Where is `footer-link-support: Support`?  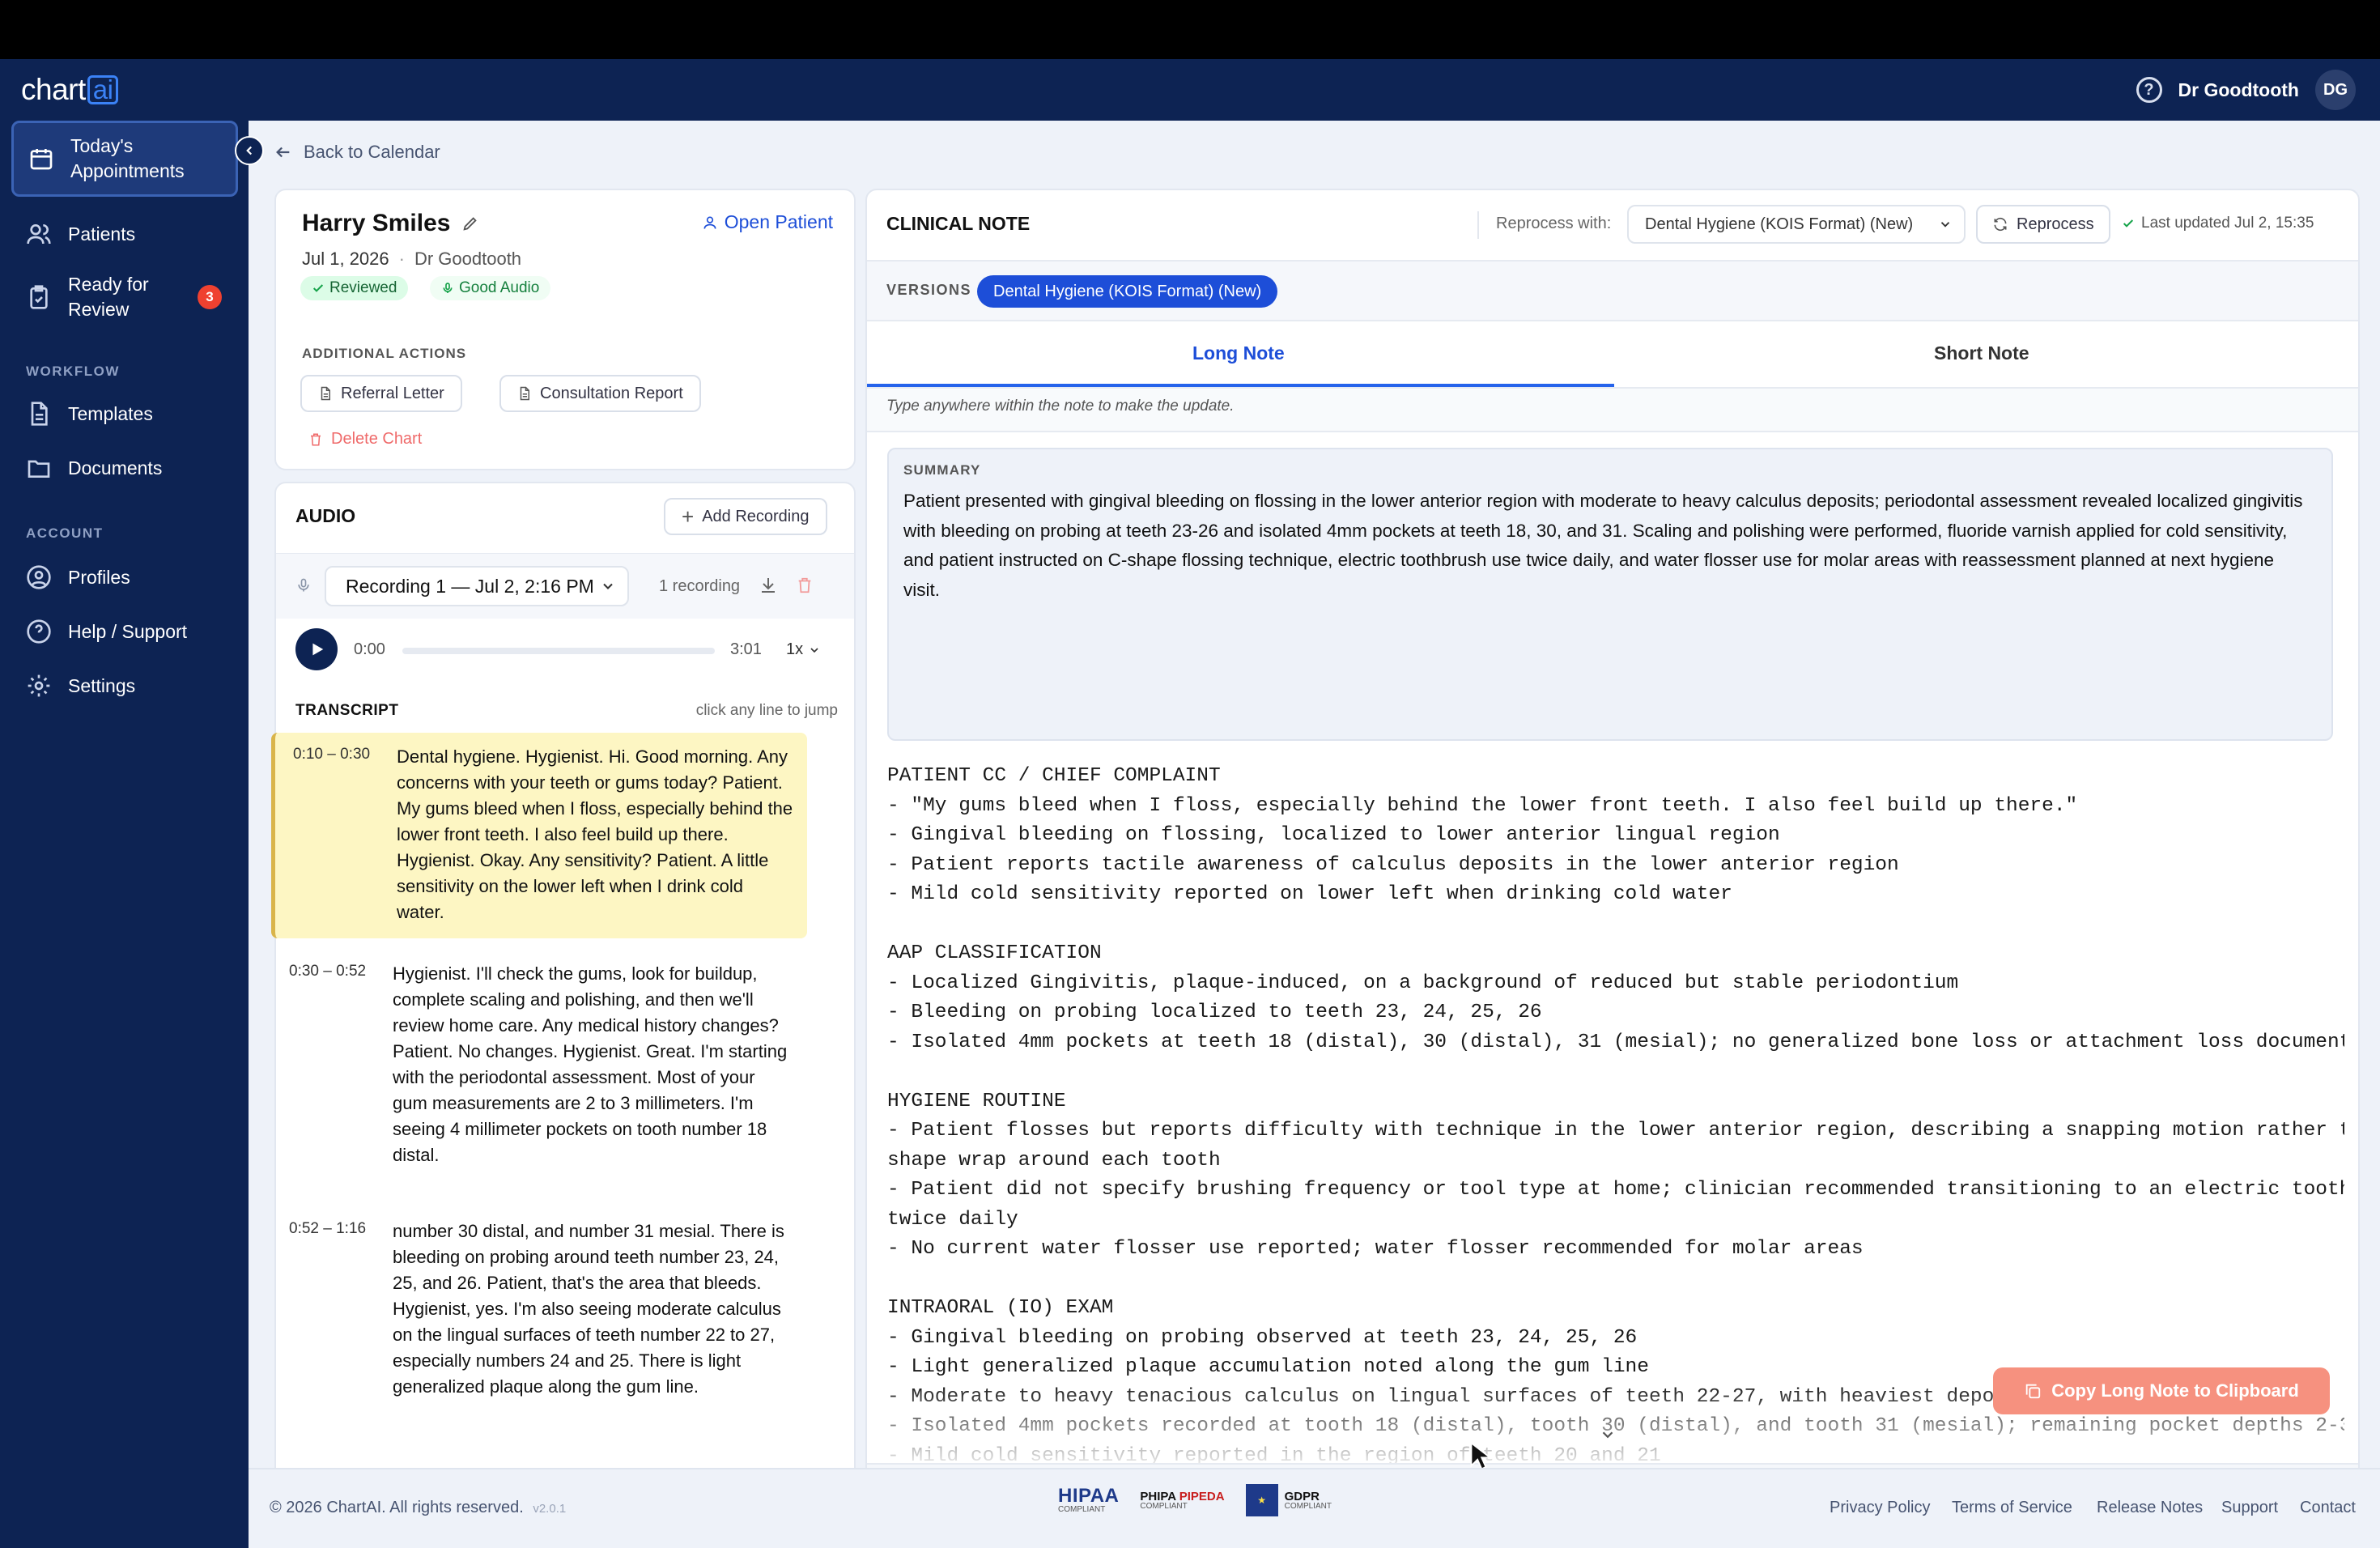 footer-link-support: Support is located at coordinates (2249, 1508).